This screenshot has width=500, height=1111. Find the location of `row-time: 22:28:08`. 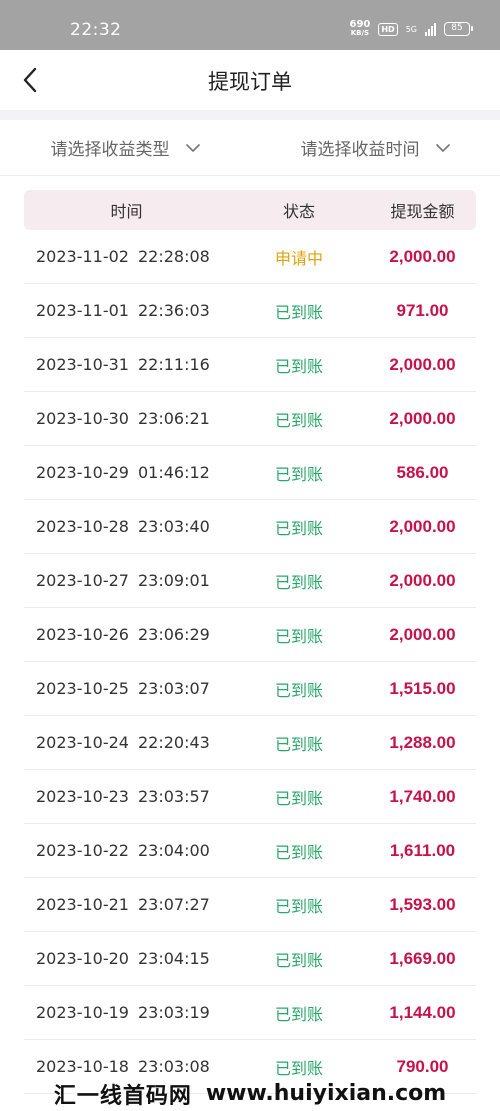

row-time: 22:28:08 is located at coordinates (173, 256).